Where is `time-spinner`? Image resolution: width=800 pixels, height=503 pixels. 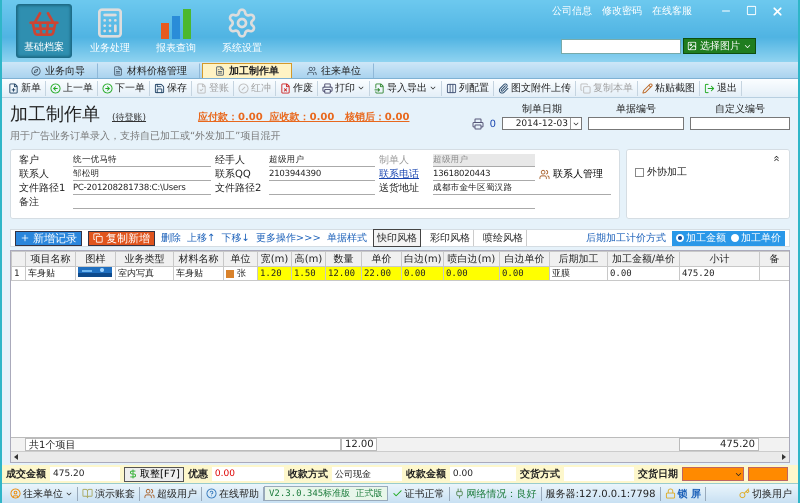 time-spinner is located at coordinates (768, 474).